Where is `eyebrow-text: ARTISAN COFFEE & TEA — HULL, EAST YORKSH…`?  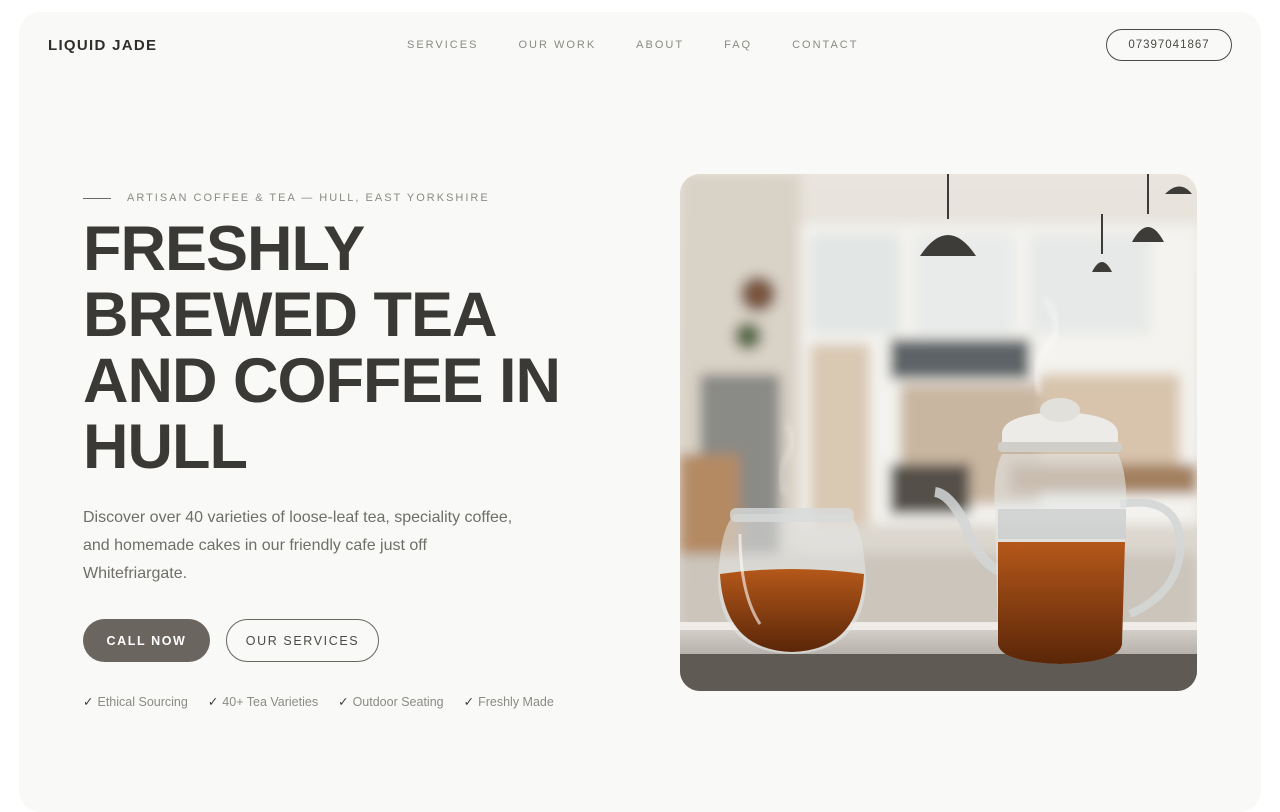
eyebrow-text: ARTISAN COFFEE & TEA — HULL, EAST YORKSH… is located at coordinates (308, 198).